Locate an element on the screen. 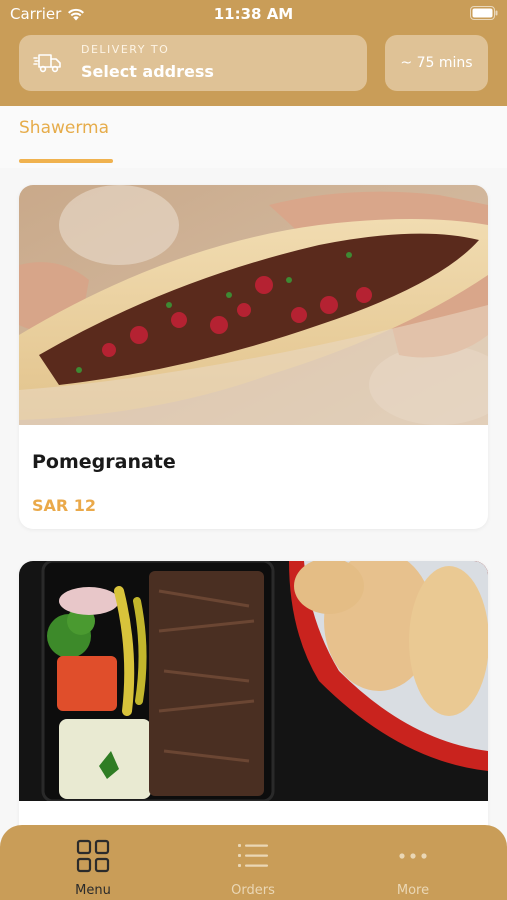  delivery-address-selector: DELIVERY TO Select address is located at coordinates (193, 63).